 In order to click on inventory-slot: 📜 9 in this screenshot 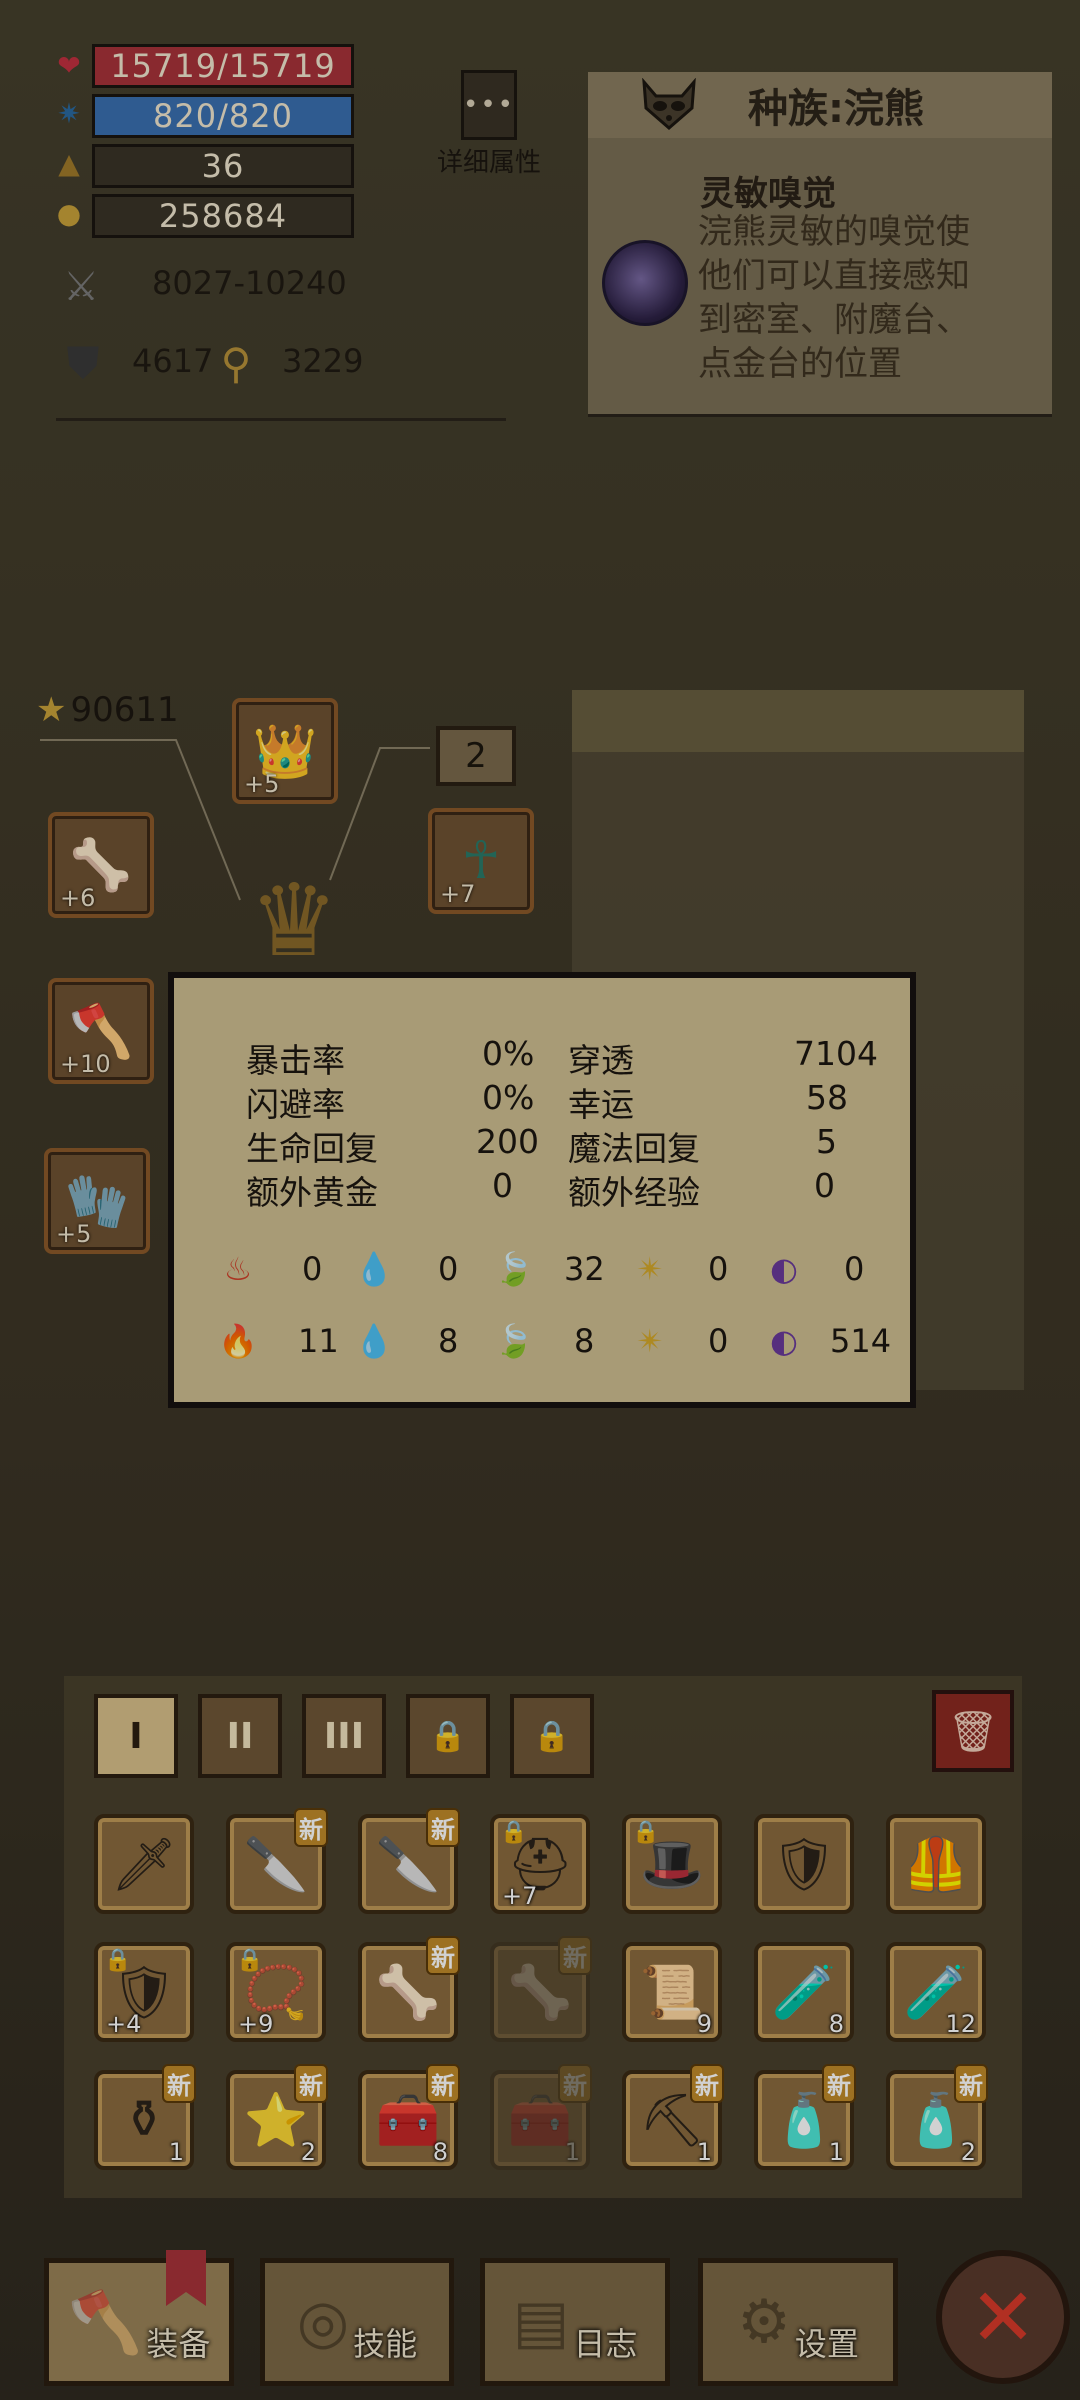, I will do `click(672, 1992)`.